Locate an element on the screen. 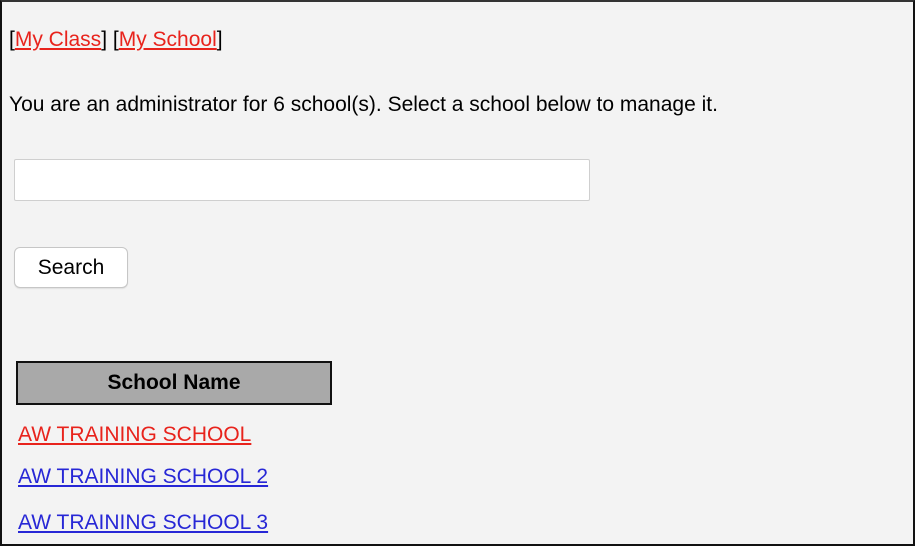 This screenshot has width=915, height=546. school-link-3: AW TRAINING SCHOOL 3 is located at coordinates (143, 522).